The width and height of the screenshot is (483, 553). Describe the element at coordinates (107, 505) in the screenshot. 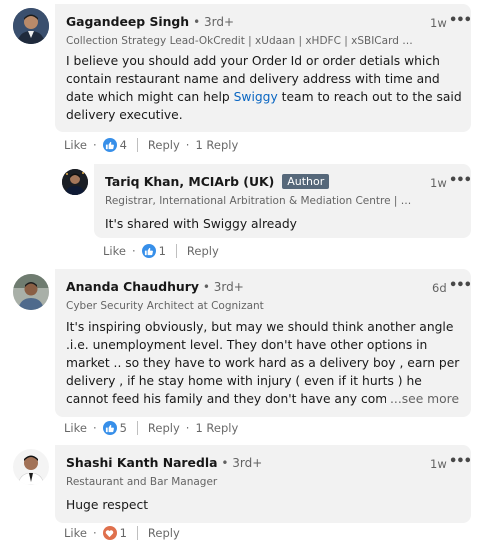

I see `comment-body: Huge respect` at that location.